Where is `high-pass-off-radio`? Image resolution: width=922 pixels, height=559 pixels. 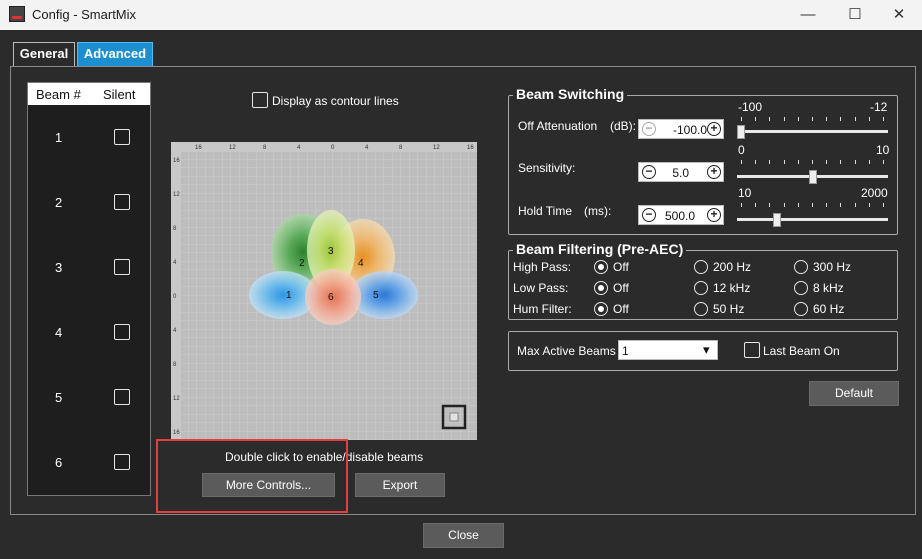 high-pass-off-radio is located at coordinates (601, 267).